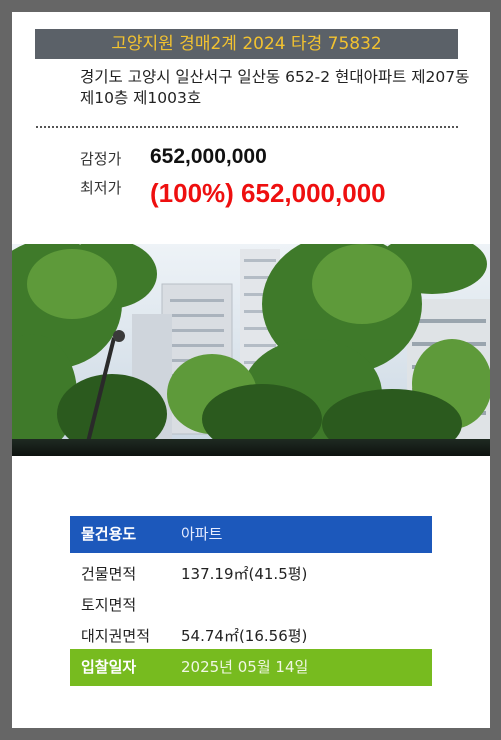 This screenshot has height=740, width=501. What do you see at coordinates (245, 667) in the screenshot?
I see `bid-date-value: 2025년 05월 14일` at bounding box center [245, 667].